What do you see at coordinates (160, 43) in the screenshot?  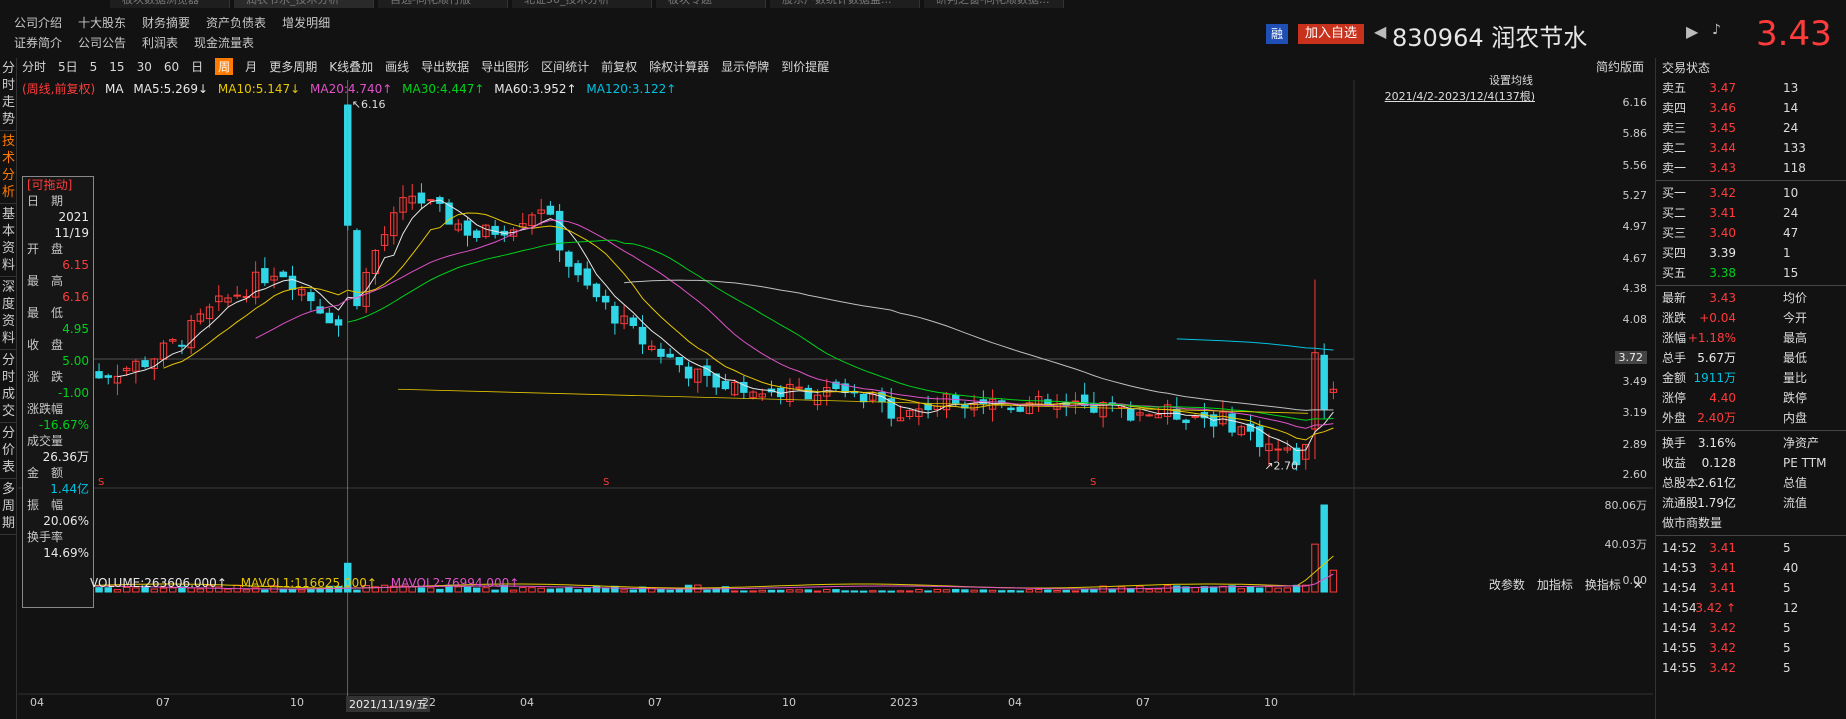 I see `menu2-item-2: 利润表` at bounding box center [160, 43].